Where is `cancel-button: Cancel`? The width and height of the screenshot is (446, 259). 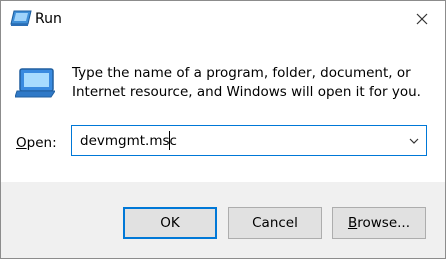
cancel-button: Cancel is located at coordinates (275, 223).